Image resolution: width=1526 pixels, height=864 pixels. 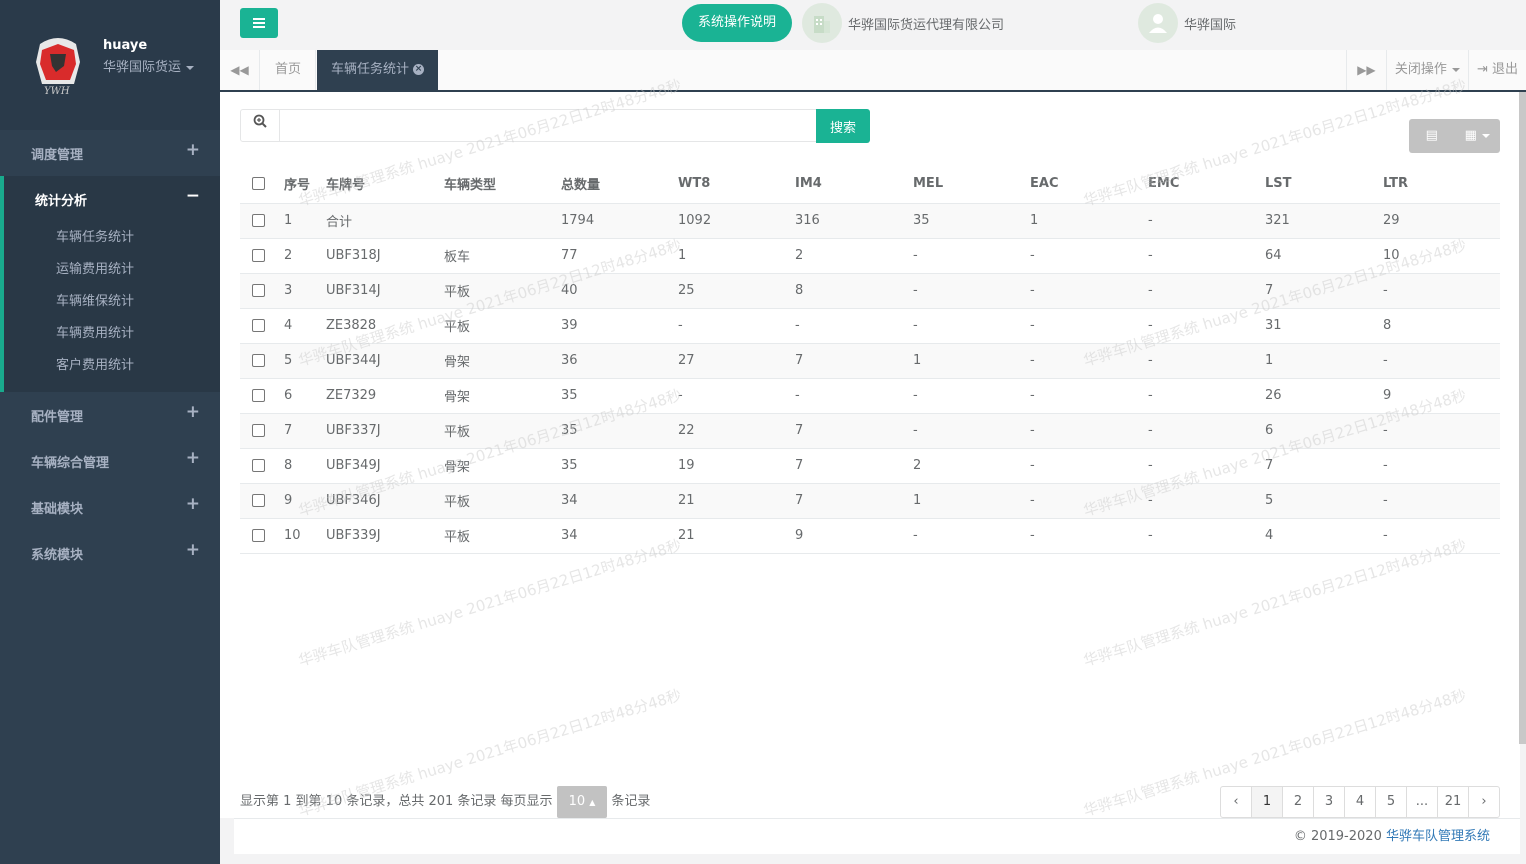 What do you see at coordinates (1267, 802) in the screenshot?
I see `page-button: 1` at bounding box center [1267, 802].